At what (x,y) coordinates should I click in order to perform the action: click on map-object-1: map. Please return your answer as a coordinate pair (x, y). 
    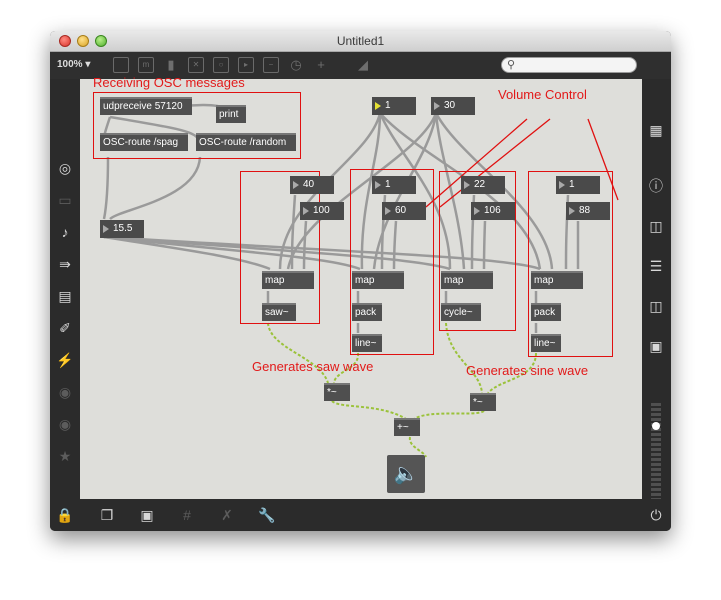
    Looking at the image, I should click on (288, 280).